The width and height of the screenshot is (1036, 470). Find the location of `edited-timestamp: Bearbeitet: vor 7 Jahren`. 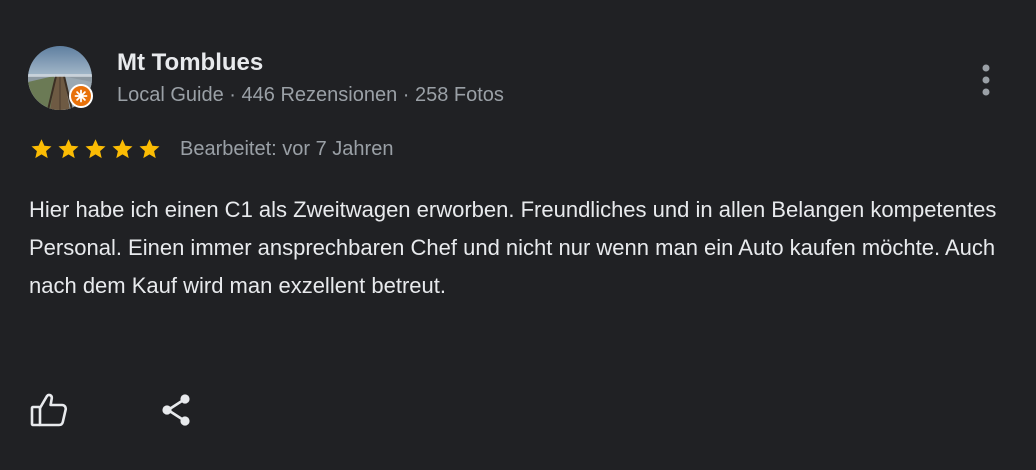

edited-timestamp: Bearbeitet: vor 7 Jahren is located at coordinates (287, 148).